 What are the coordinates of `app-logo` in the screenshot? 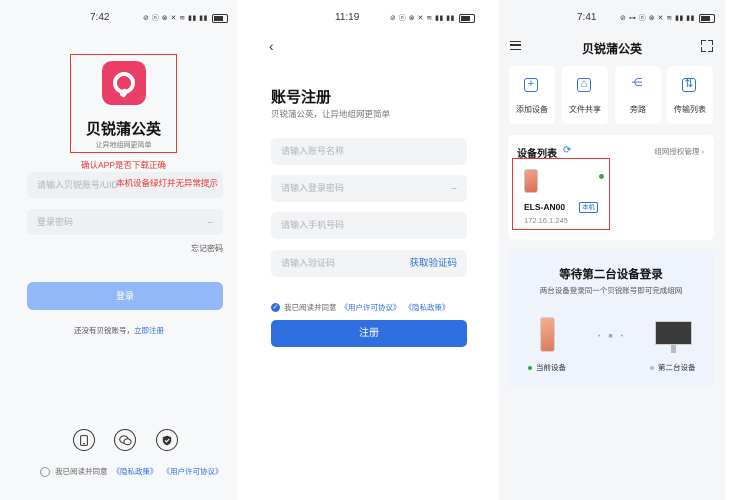 It's located at (124, 83).